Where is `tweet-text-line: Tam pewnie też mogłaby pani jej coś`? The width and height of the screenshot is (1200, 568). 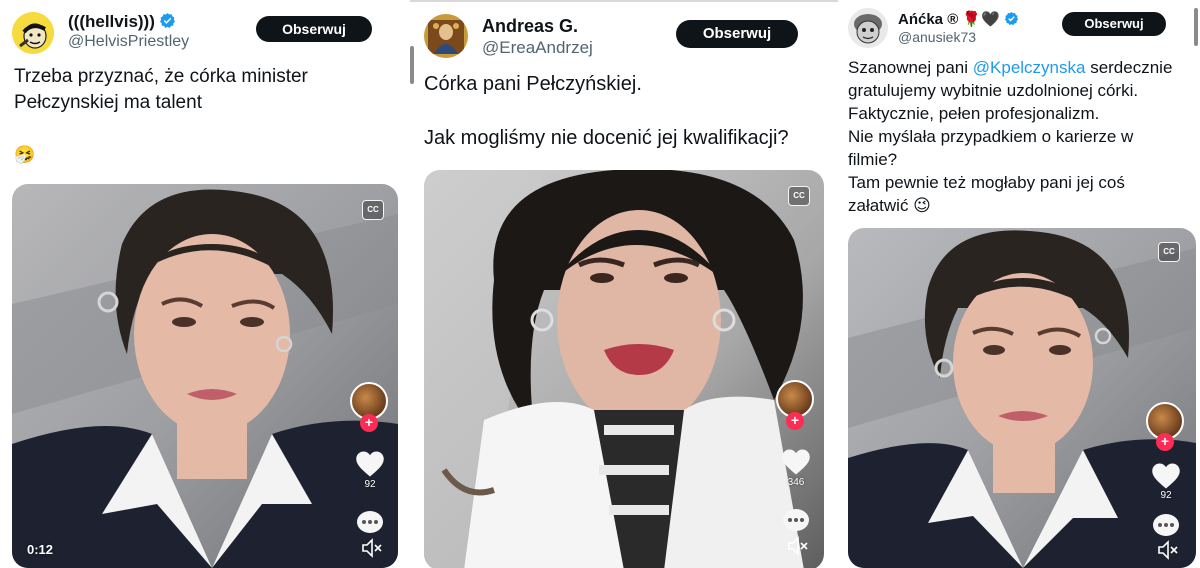 tweet-text-line: Tam pewnie też mogłaby pani jej coś is located at coordinates (986, 182).